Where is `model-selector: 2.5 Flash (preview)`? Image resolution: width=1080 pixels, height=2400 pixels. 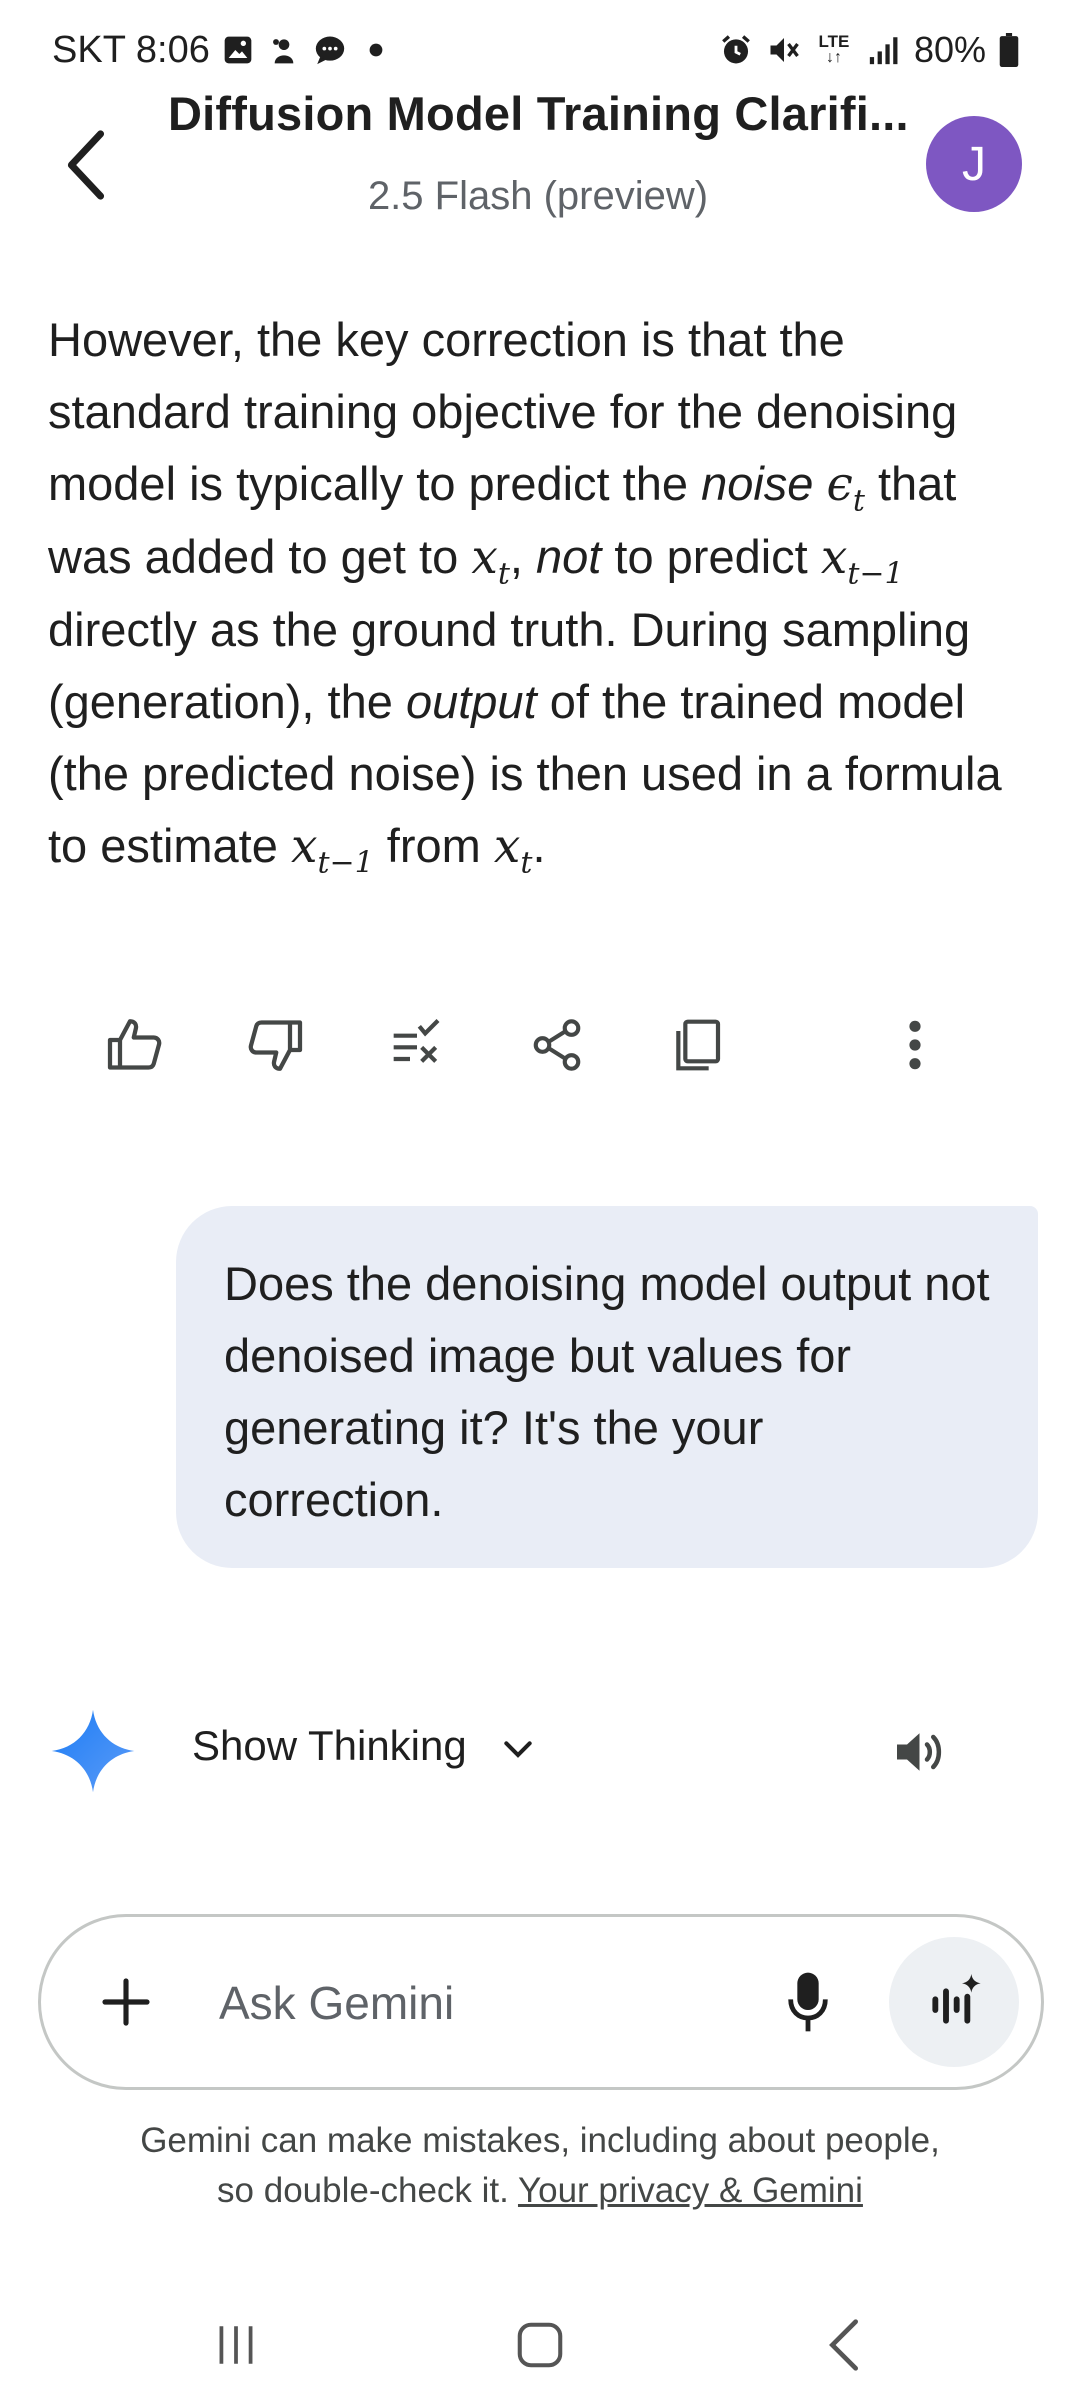 model-selector: 2.5 Flash (preview) is located at coordinates (538, 202).